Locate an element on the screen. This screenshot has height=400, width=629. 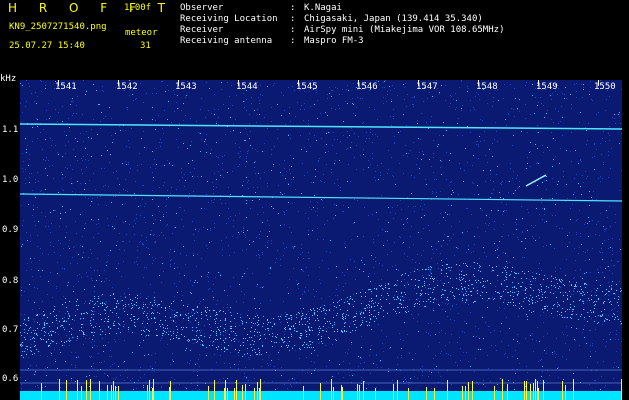
meteor-count: 31 is located at coordinates (145, 46).